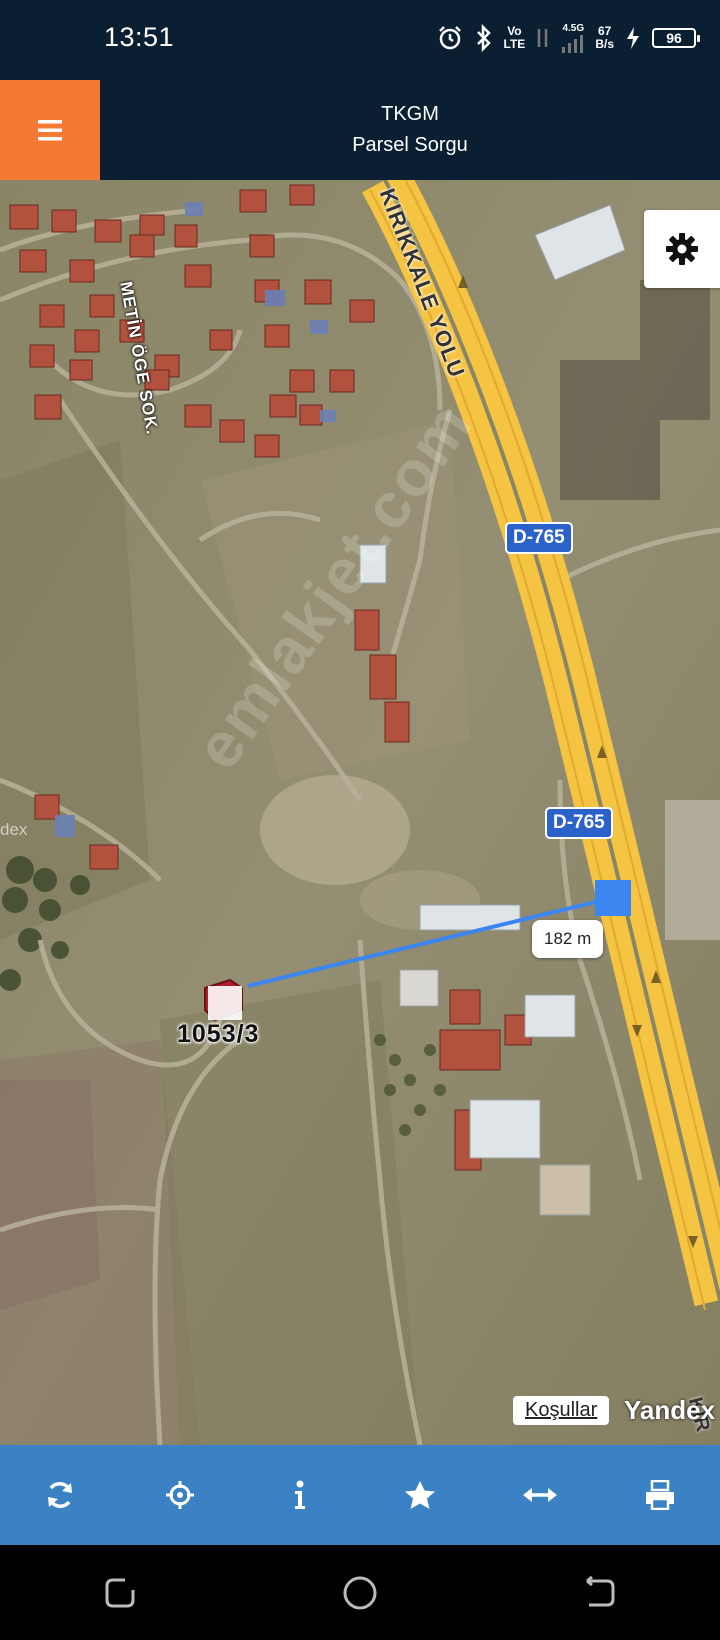  I want to click on refresh-button, so click(60, 1495).